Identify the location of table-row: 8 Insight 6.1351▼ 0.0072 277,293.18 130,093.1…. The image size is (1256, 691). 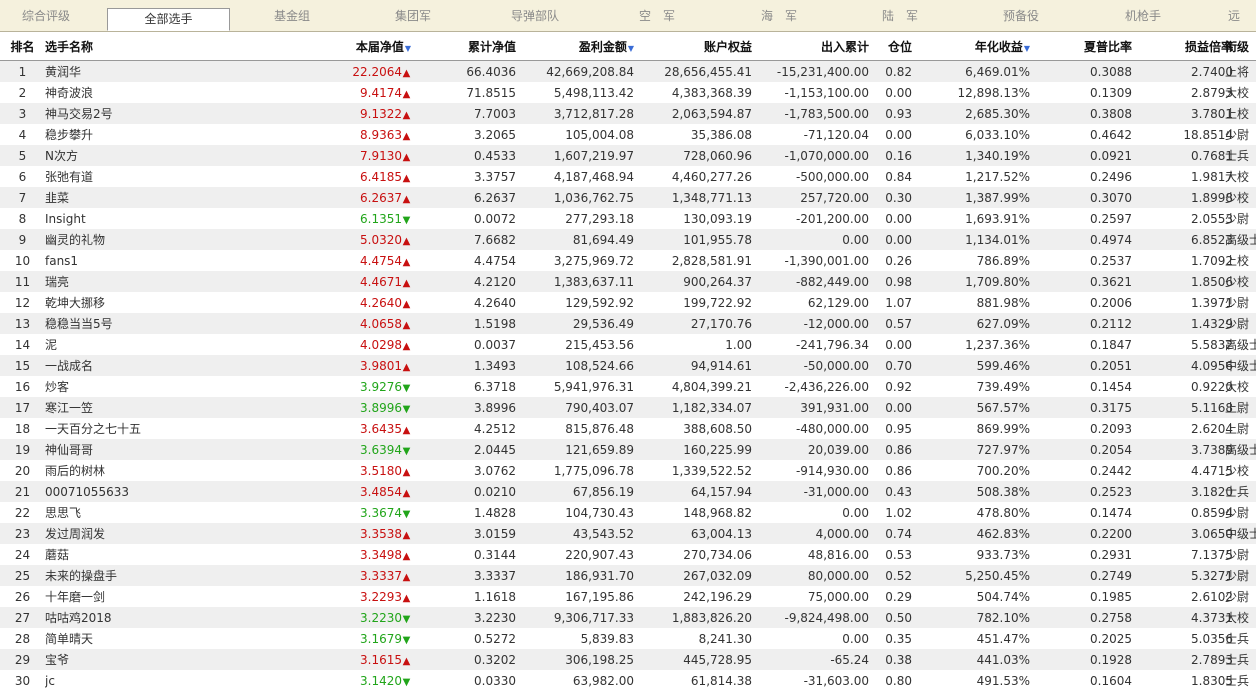
(628, 218).